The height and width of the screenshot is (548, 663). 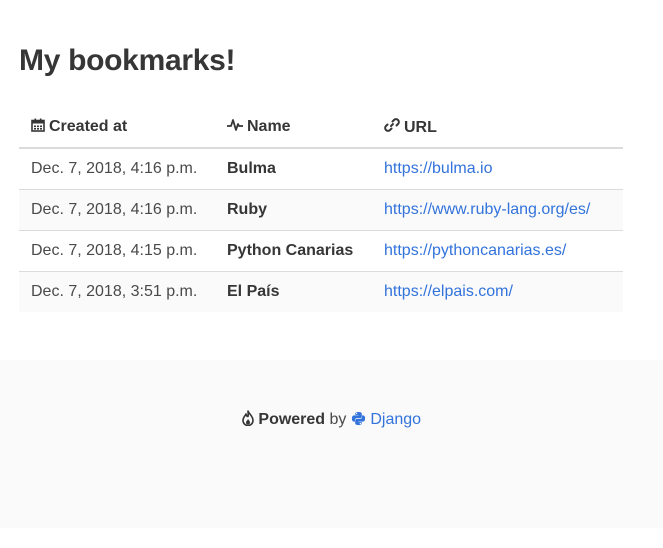 What do you see at coordinates (292, 419) in the screenshot?
I see `powered-label: Powered` at bounding box center [292, 419].